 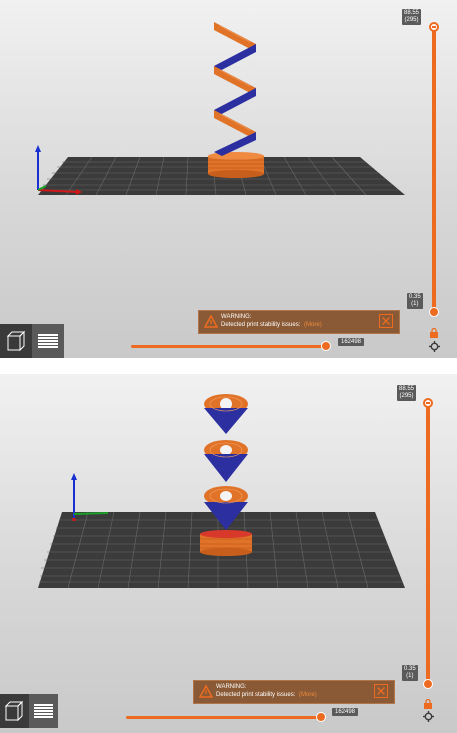 I want to click on panel-divider, so click(x=228, y=366).